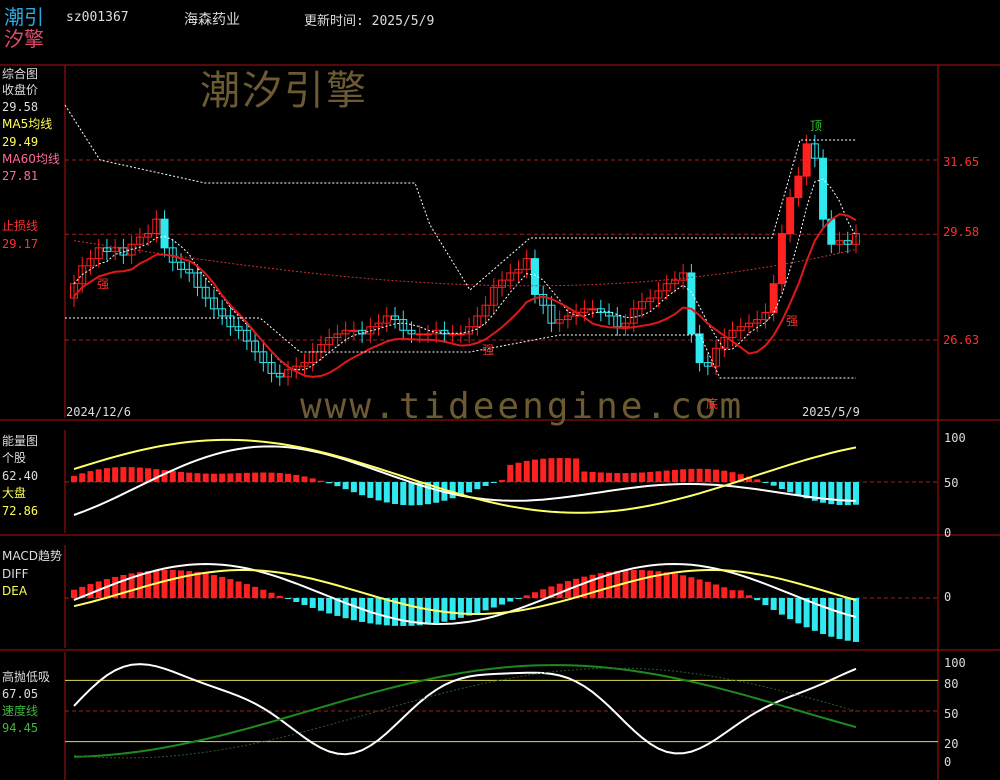 This screenshot has width=1000, height=780. I want to click on ma5-value: 29.49, so click(20, 142).